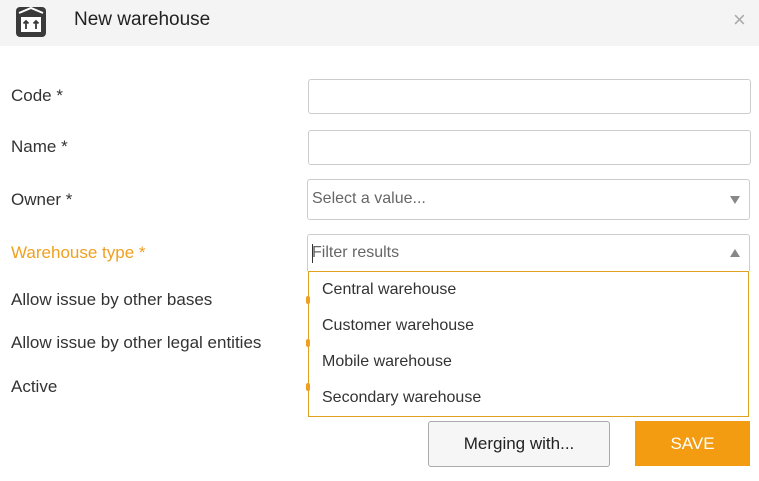 Image resolution: width=759 pixels, height=481 pixels. I want to click on warehouse-type-label: Warehouse type *, so click(78, 252).